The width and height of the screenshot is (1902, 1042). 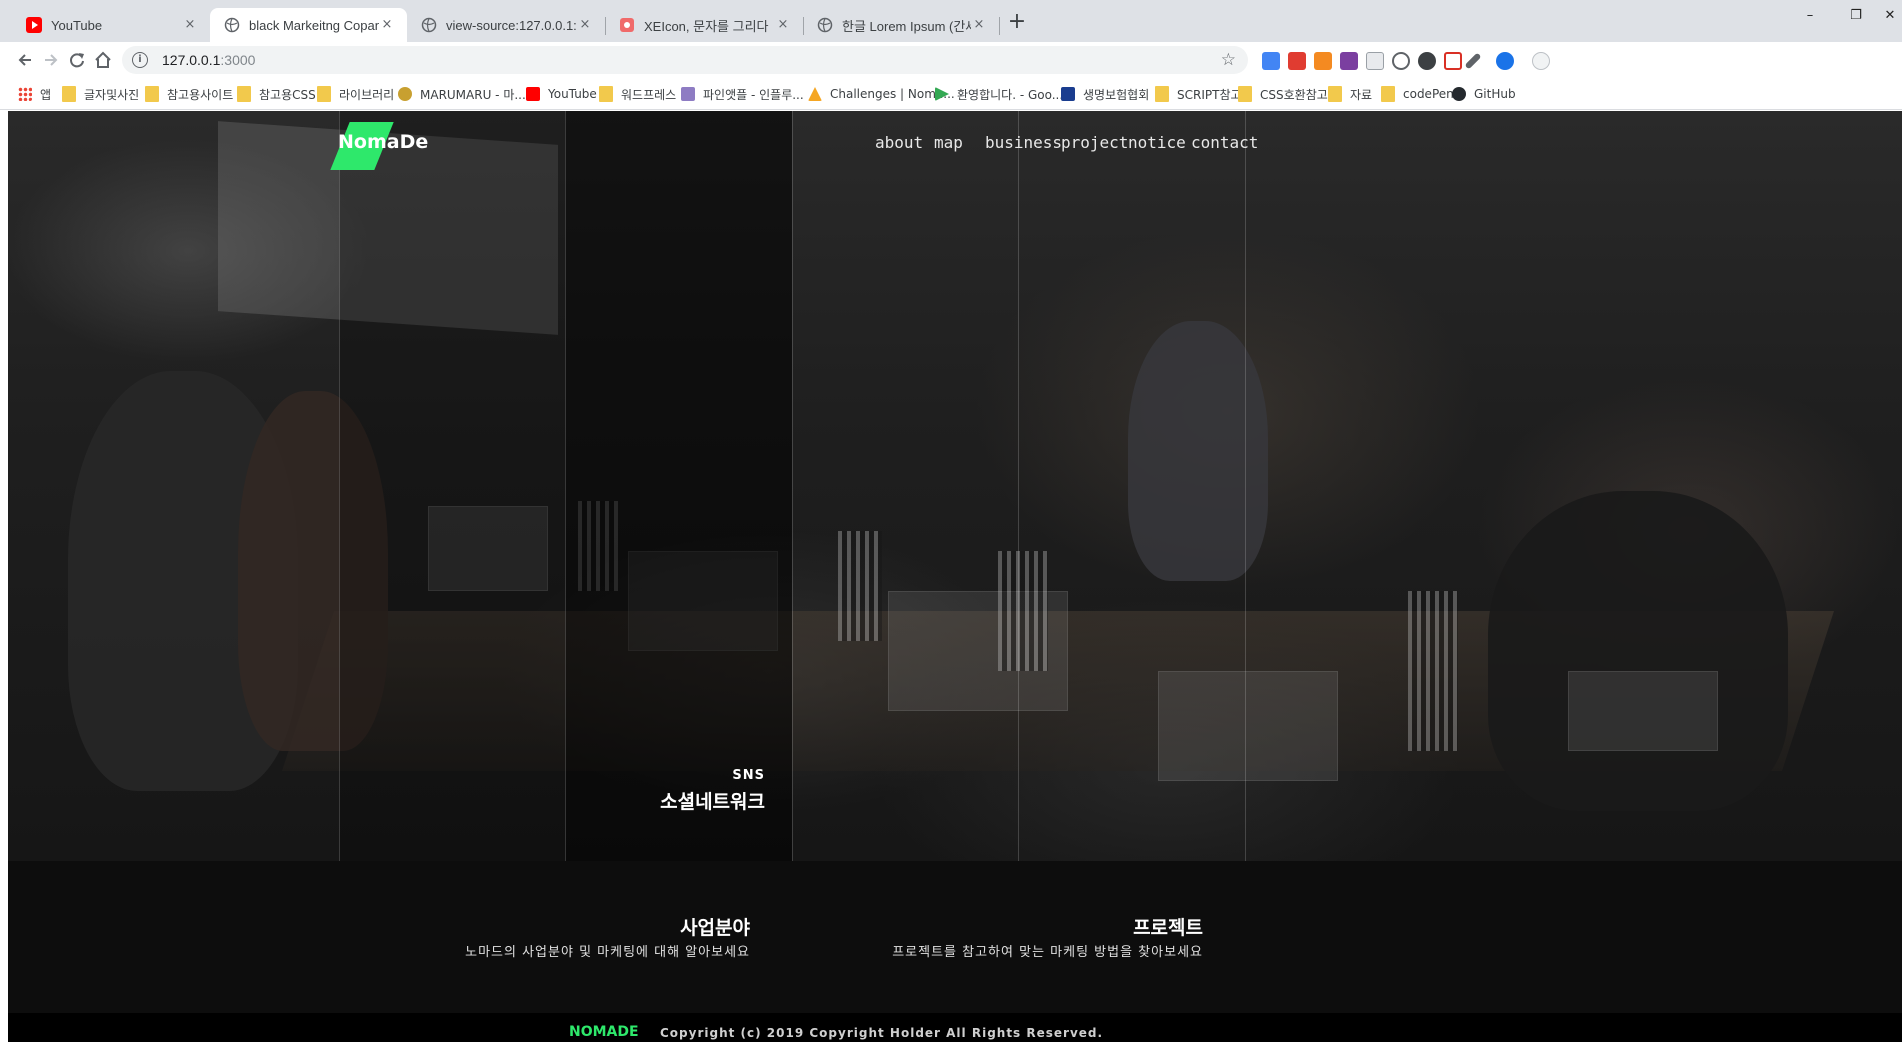 I want to click on footer-logo: NOMADE, so click(x=604, y=1032).